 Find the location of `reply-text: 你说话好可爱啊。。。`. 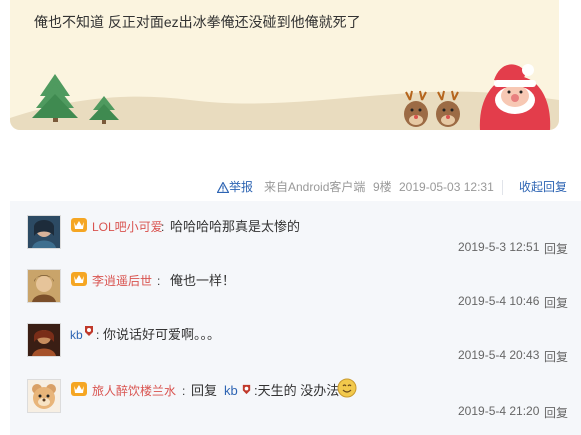

reply-text: 你说话好可爱啊。。。 is located at coordinates (162, 334).